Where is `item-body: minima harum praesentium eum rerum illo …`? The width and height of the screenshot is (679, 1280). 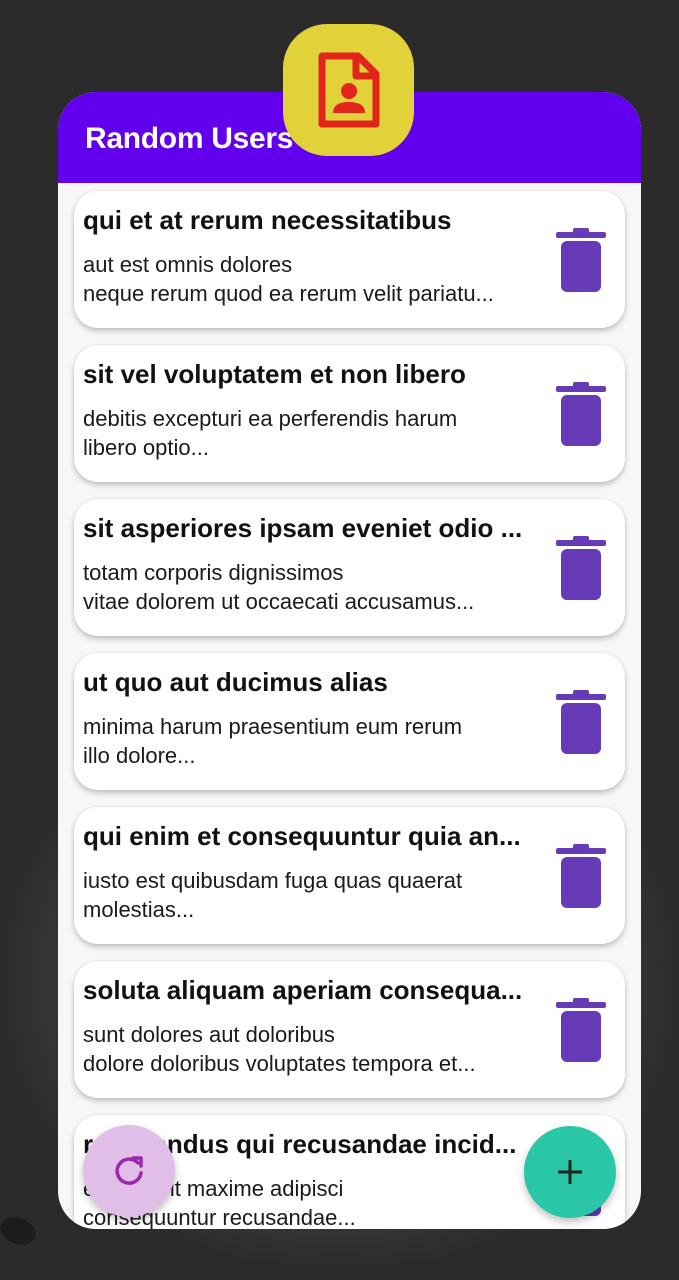 item-body: minima harum praesentium eum rerum illo … is located at coordinates (313, 741).